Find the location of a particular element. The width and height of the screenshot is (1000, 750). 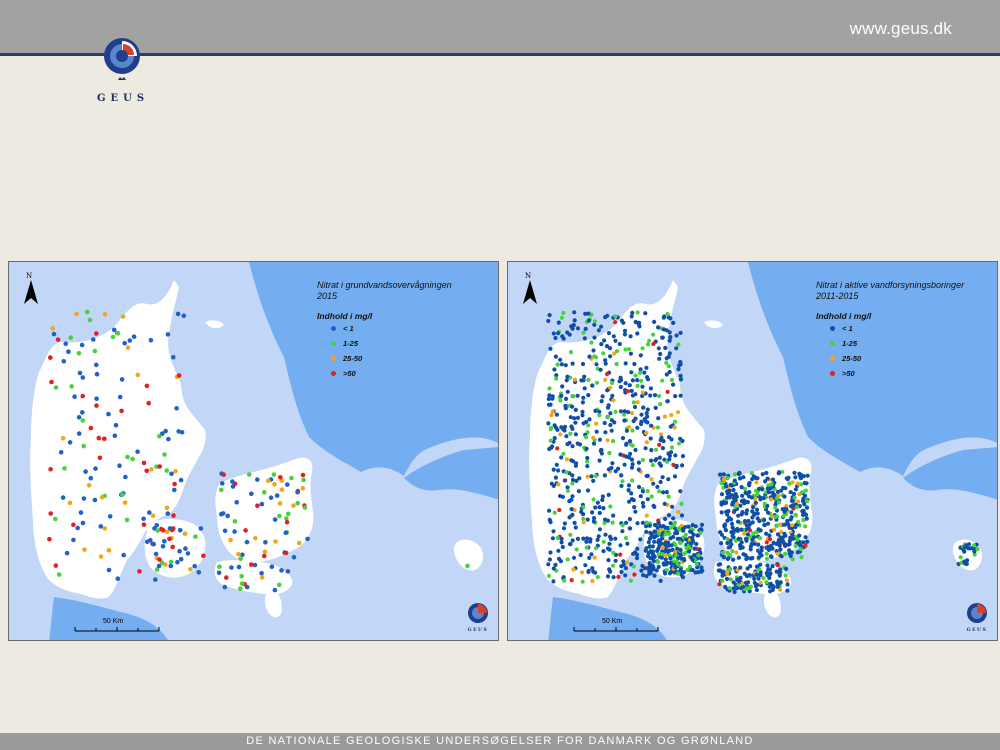

legend-item: 1-25 is located at coordinates (407, 343).